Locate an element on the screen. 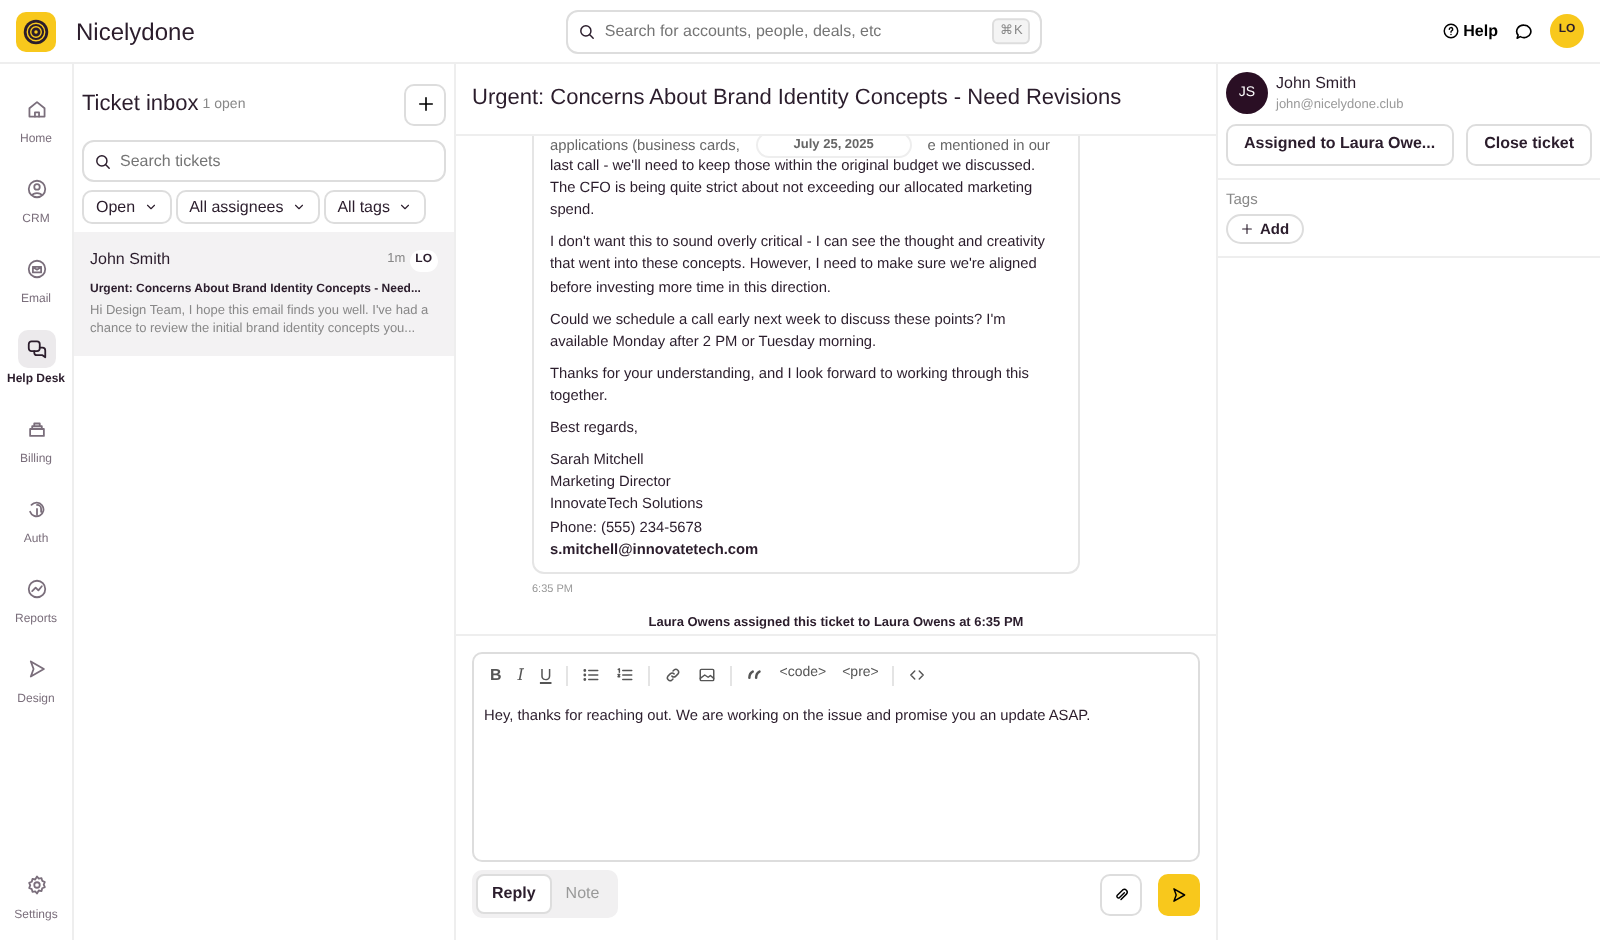  help-button: Help is located at coordinates (1469, 31).